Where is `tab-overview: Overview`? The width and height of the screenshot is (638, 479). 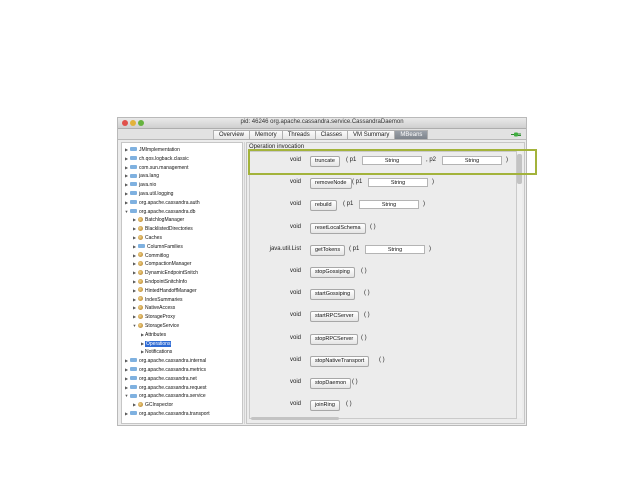 tab-overview: Overview is located at coordinates (231, 135).